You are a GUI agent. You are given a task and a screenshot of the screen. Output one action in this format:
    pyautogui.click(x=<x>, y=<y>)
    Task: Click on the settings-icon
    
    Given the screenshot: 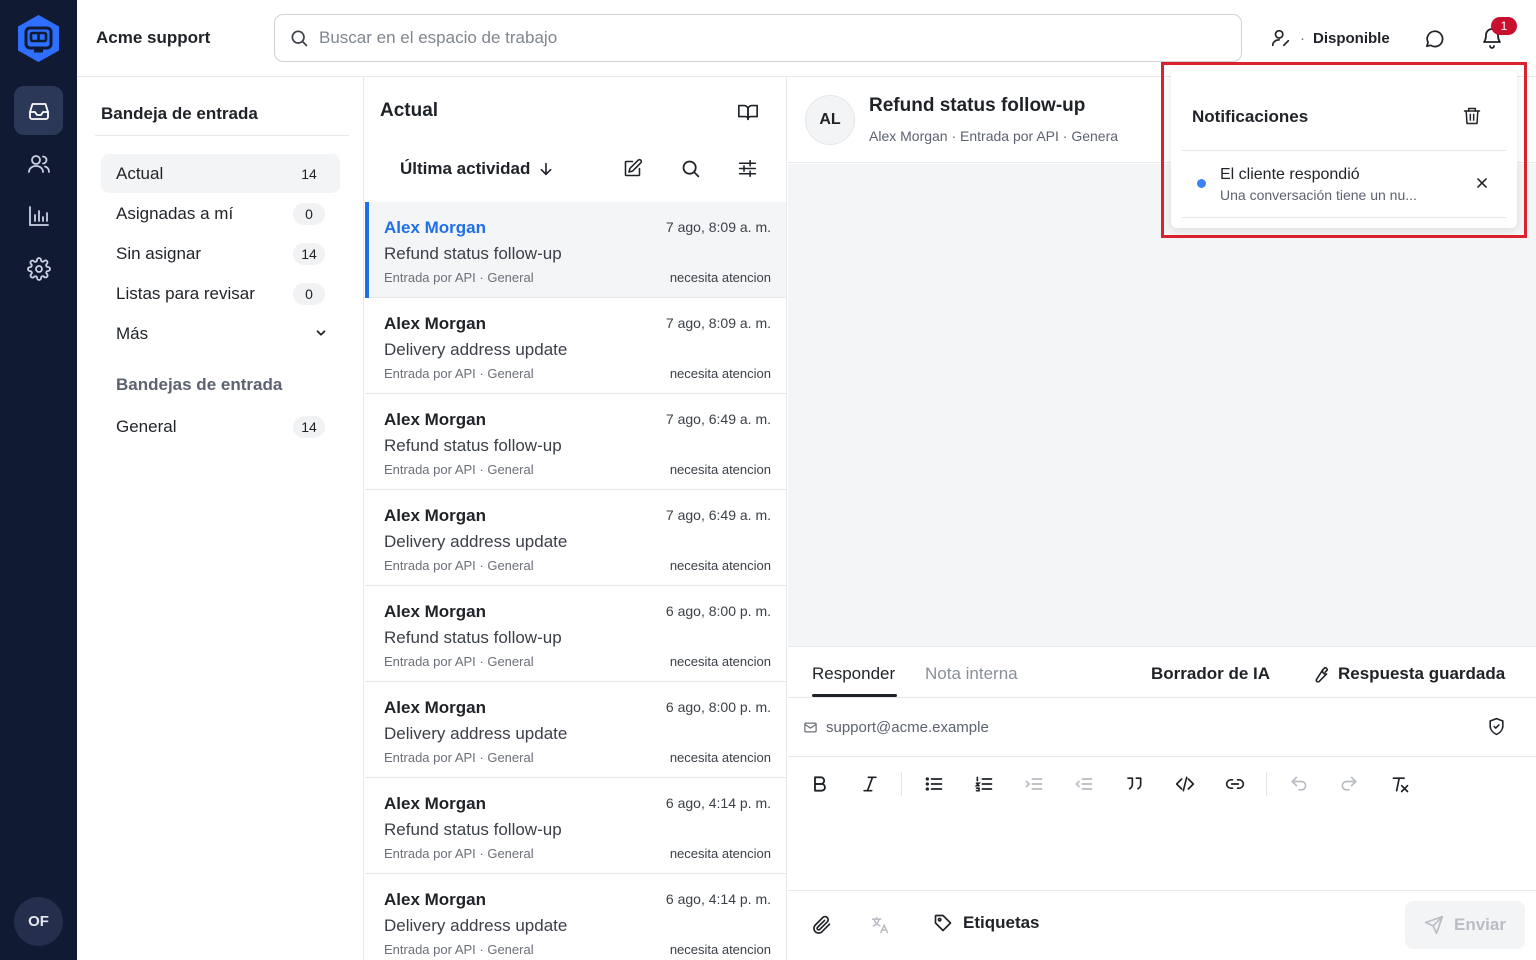 What is the action you would take?
    pyautogui.click(x=38, y=268)
    